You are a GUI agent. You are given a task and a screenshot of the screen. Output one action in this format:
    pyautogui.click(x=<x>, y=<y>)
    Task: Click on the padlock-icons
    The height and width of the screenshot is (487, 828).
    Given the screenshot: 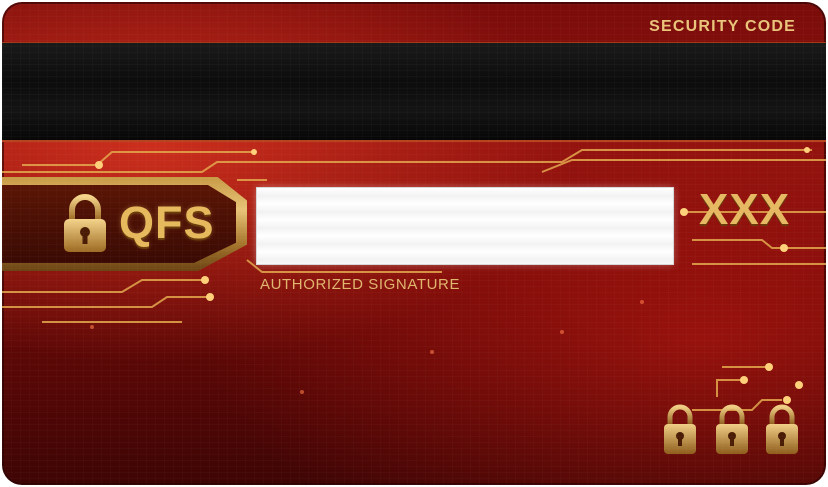 What is the action you would take?
    pyautogui.click(x=731, y=429)
    